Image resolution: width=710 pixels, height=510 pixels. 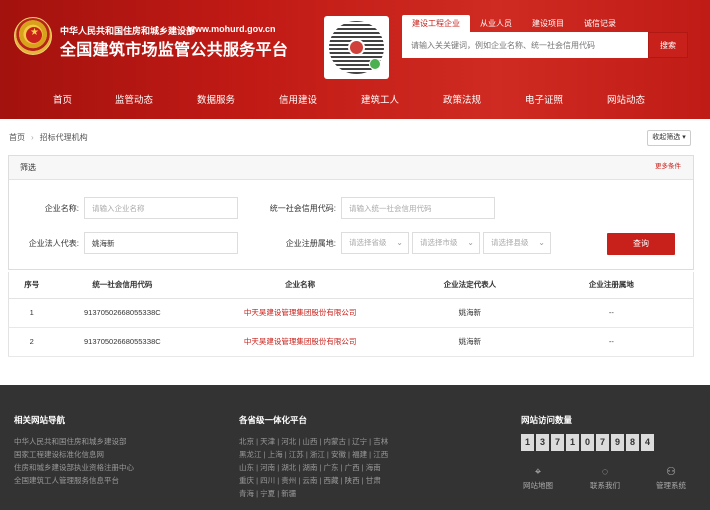 I want to click on breadcrumb: 首页 › 招标代理机构, so click(x=48, y=137).